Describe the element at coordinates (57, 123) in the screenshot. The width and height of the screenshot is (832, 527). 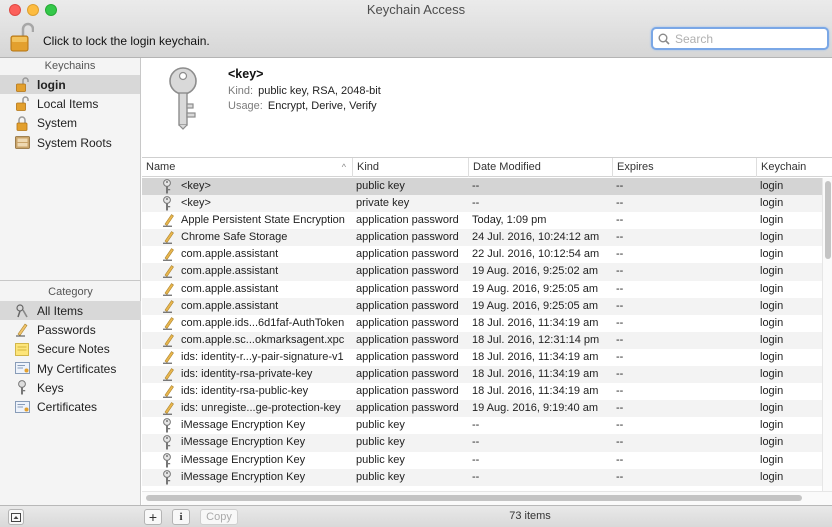
I see `sidebar-item-label: System` at that location.